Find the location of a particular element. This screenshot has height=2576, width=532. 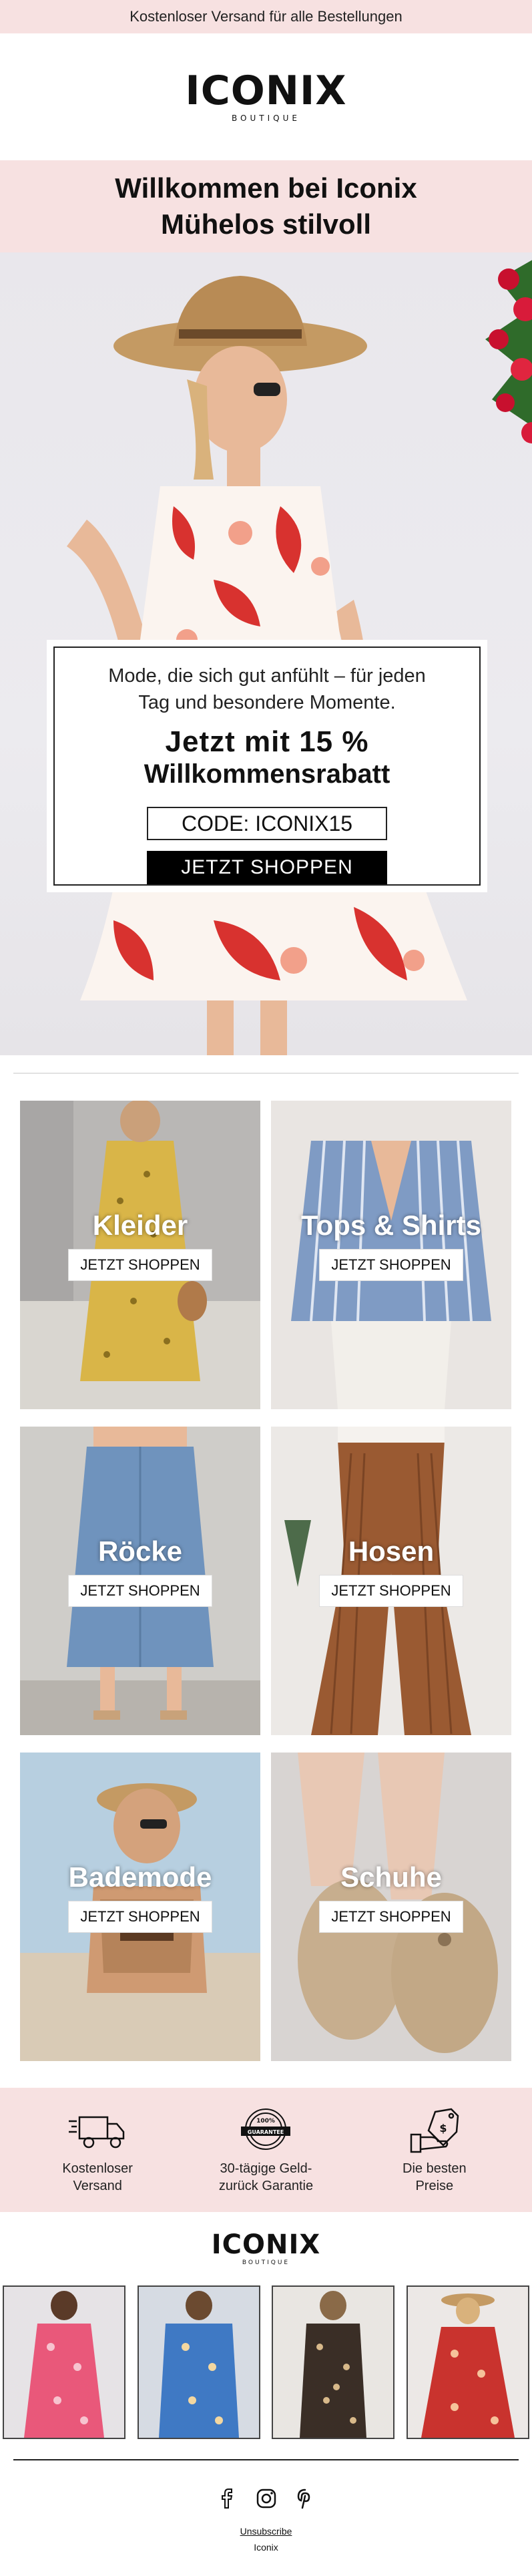

category-tile-bademode: Bademode JETZT SHOPPEN is located at coordinates (140, 1907).